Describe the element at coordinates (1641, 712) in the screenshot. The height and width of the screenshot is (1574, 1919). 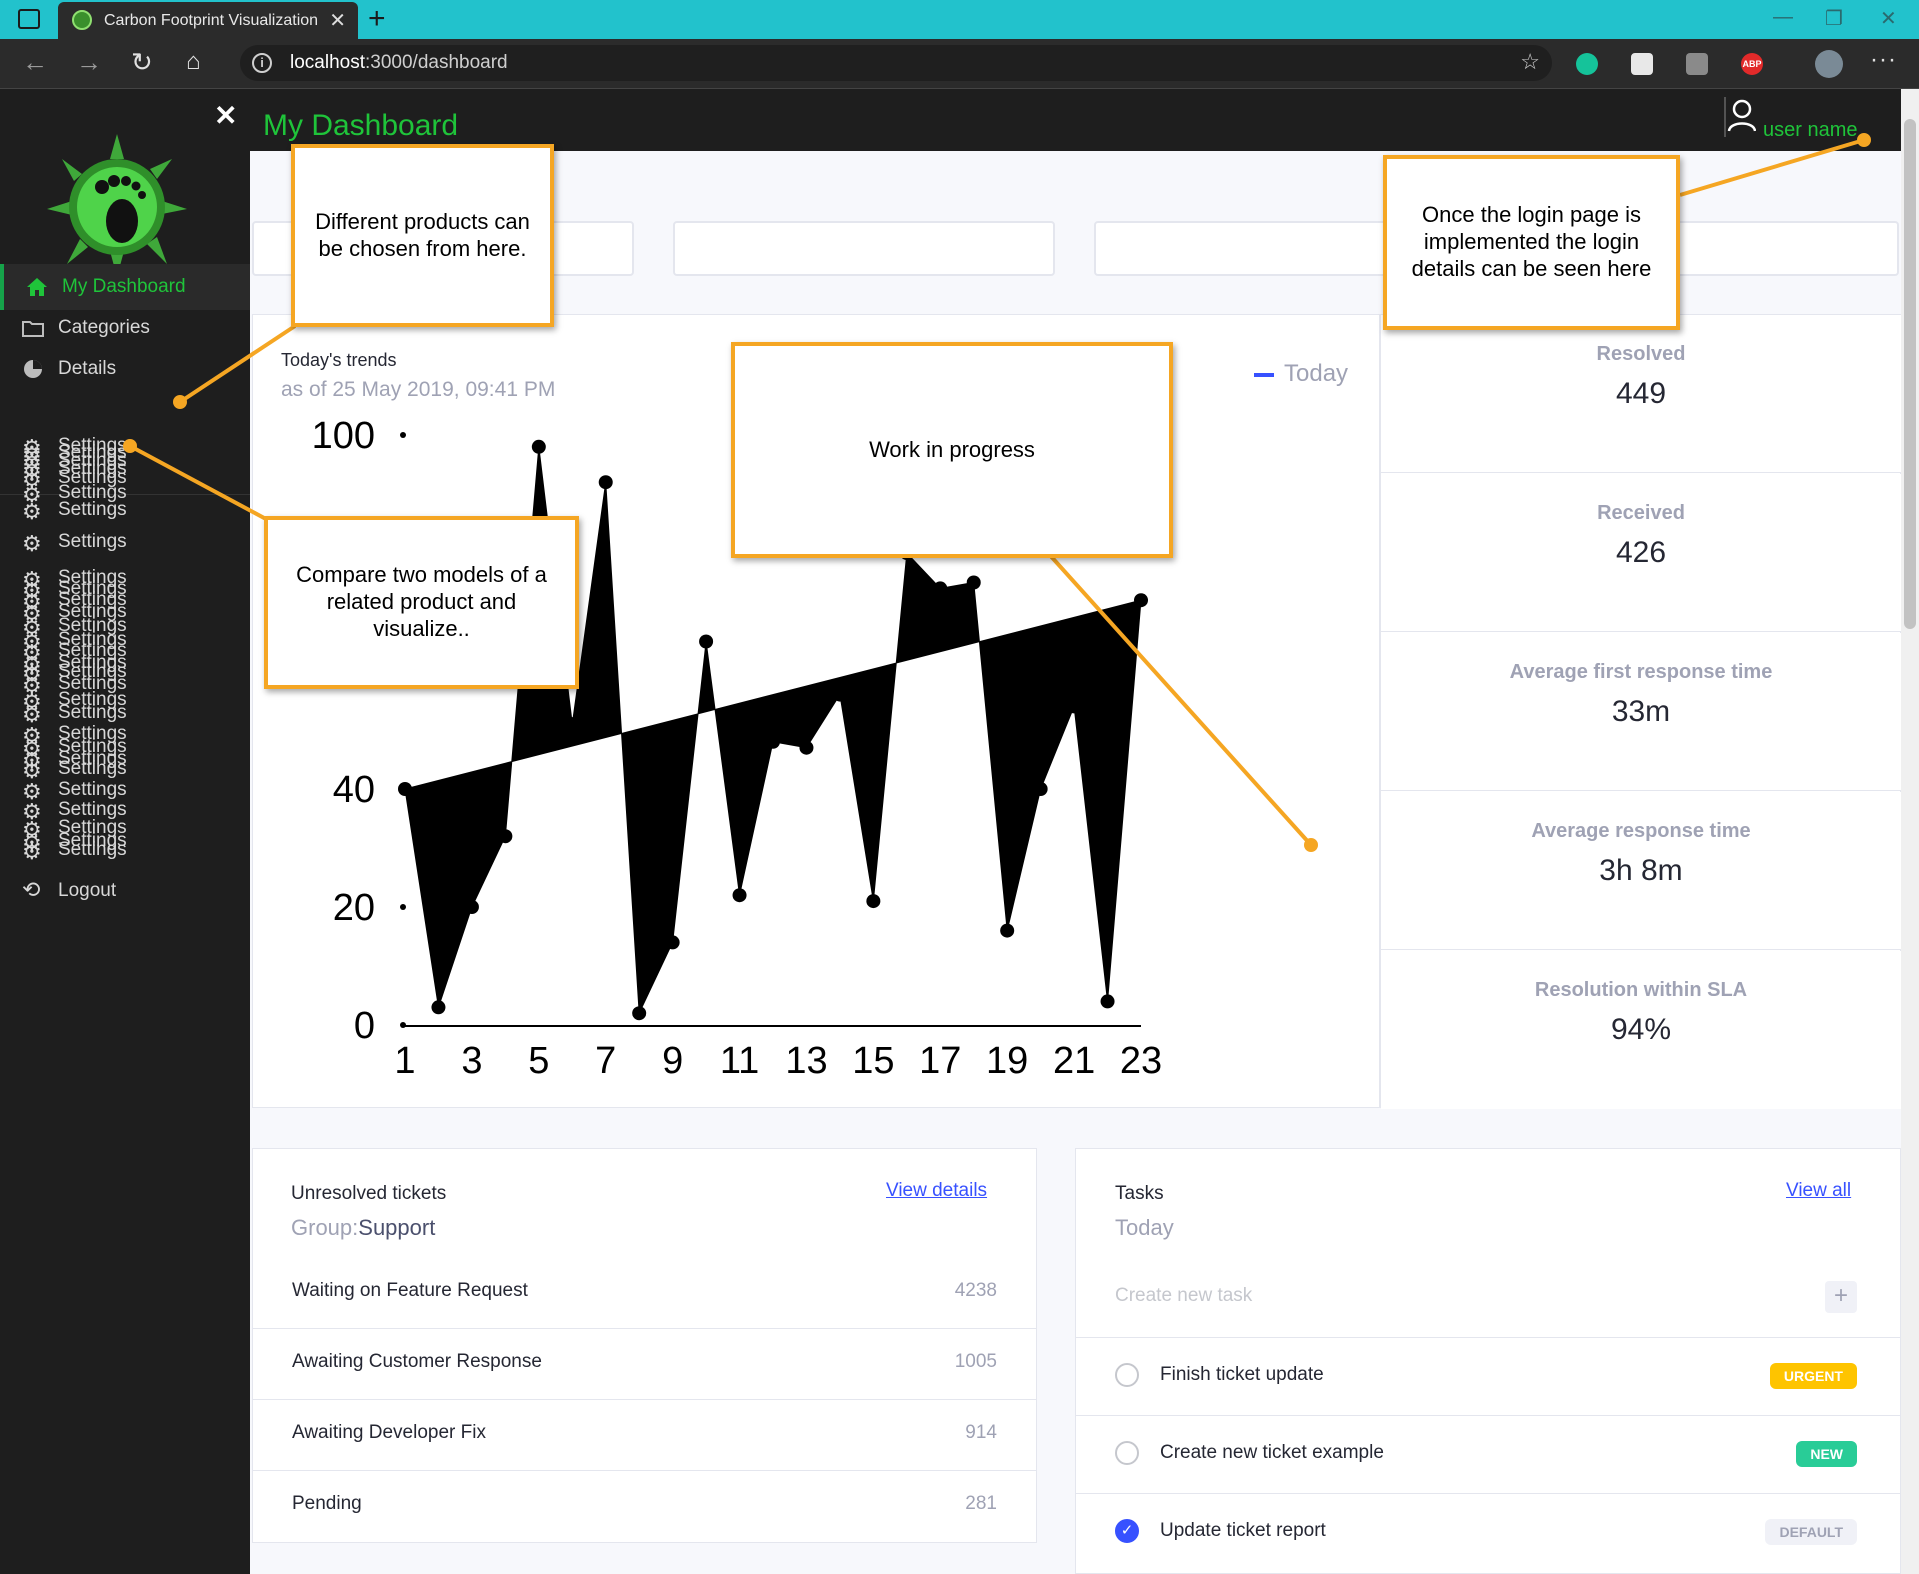
I see `stat-first-response: Average first response time 33m` at that location.